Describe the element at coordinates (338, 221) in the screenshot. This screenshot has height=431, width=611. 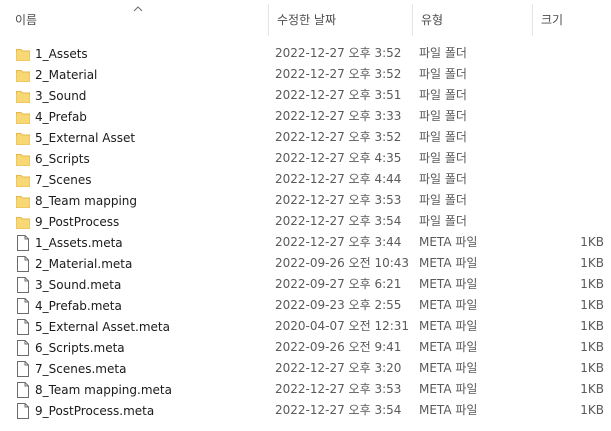
I see `modified-date: 2022-12-27 오후 3:54` at that location.